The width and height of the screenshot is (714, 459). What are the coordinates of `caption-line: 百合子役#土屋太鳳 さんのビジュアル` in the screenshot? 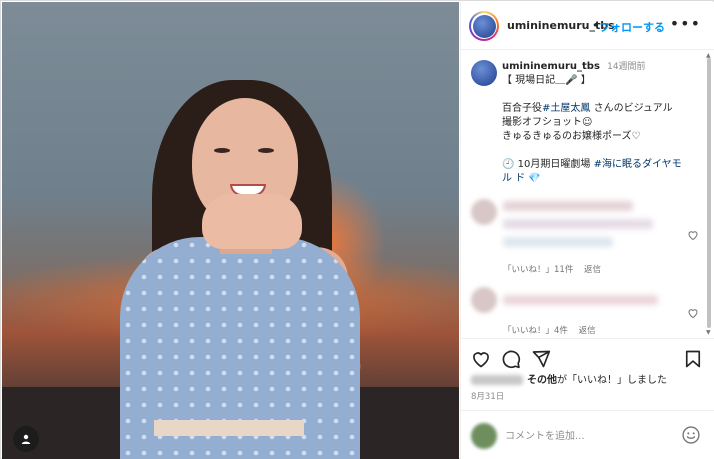 It's located at (602, 109).